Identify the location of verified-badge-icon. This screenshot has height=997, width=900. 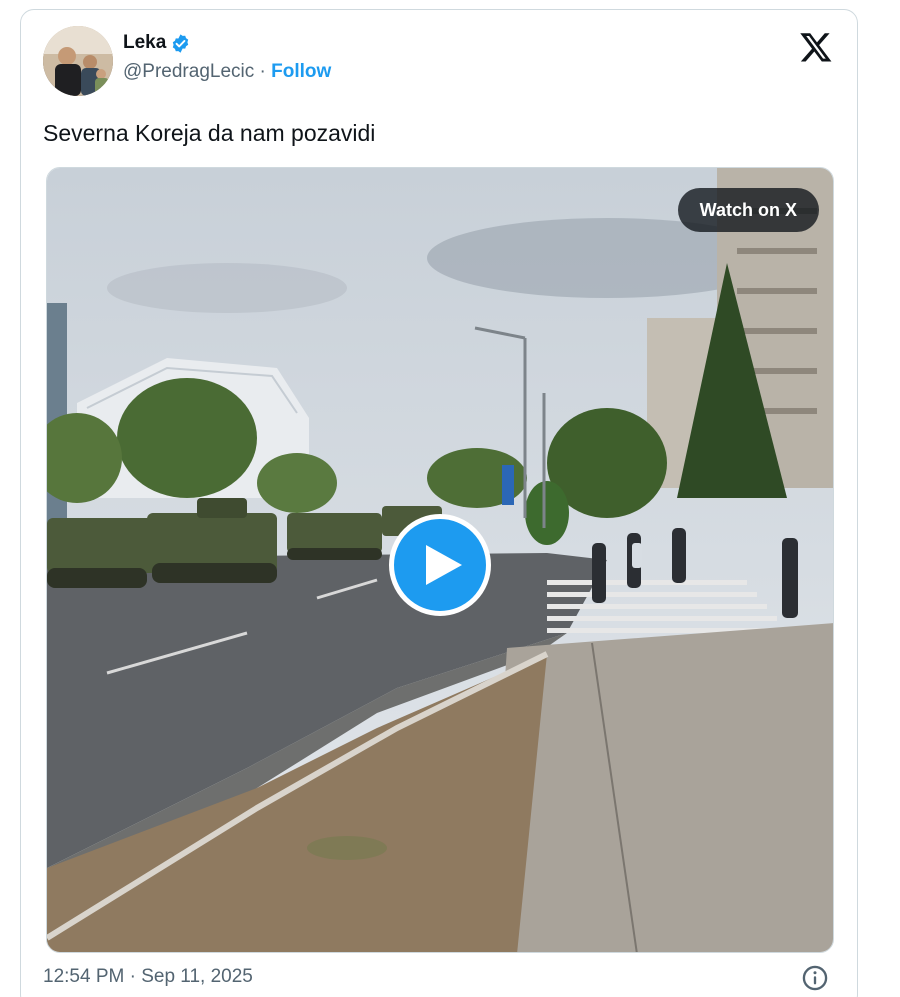
(181, 43).